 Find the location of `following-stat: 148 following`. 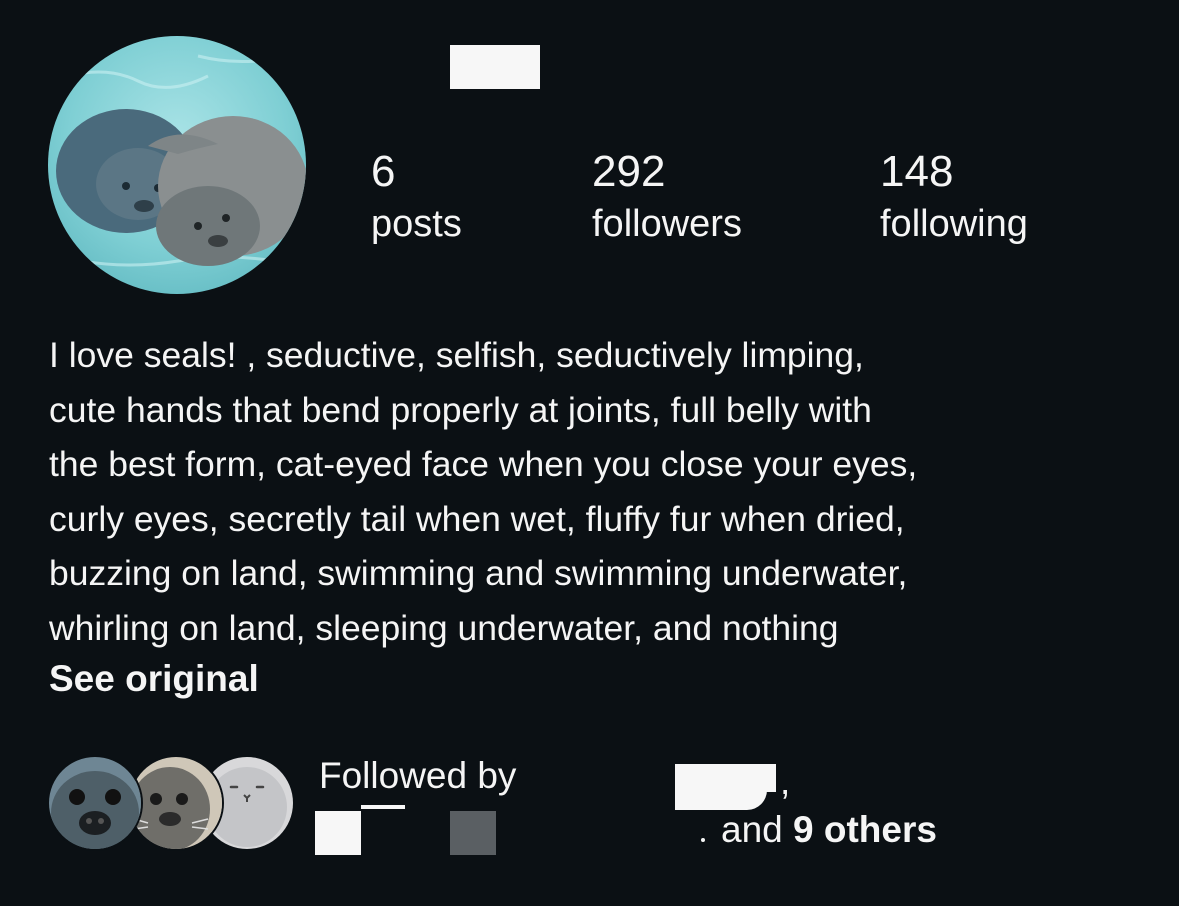

following-stat: 148 following is located at coordinates (954, 199).